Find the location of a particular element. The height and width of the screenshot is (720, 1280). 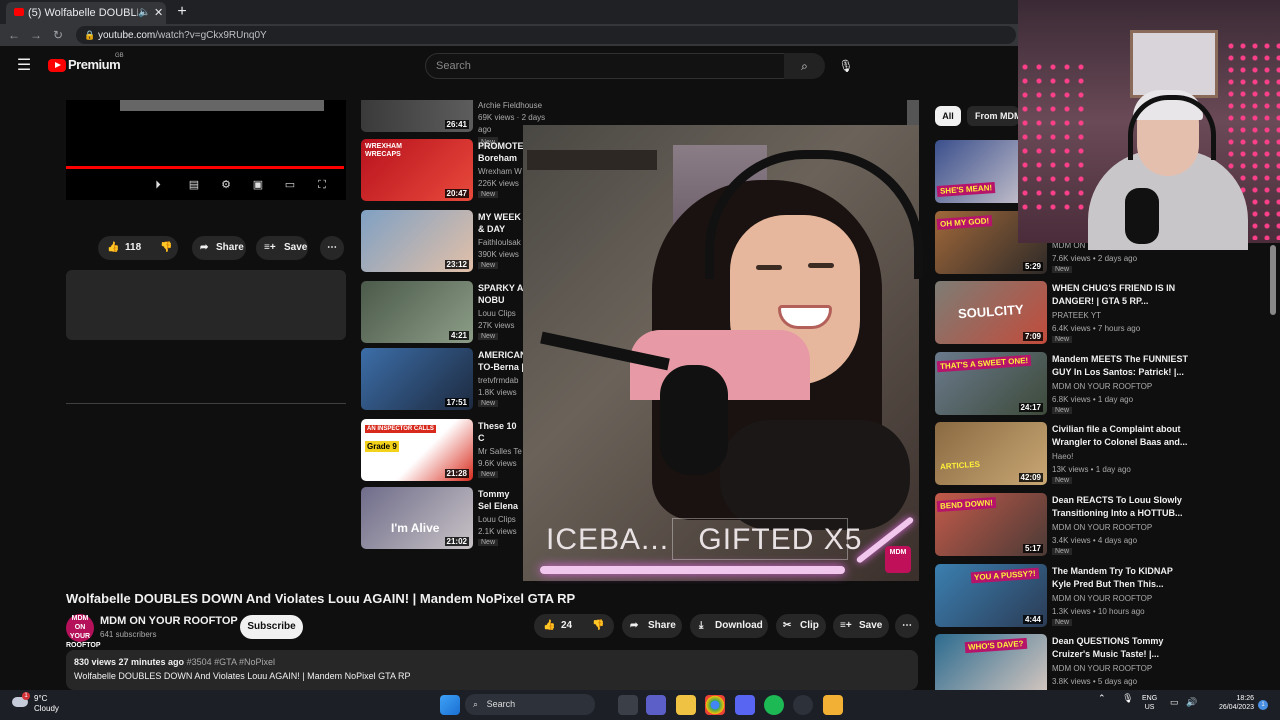

hamburger-menu-icon: ☰ is located at coordinates (24, 66).